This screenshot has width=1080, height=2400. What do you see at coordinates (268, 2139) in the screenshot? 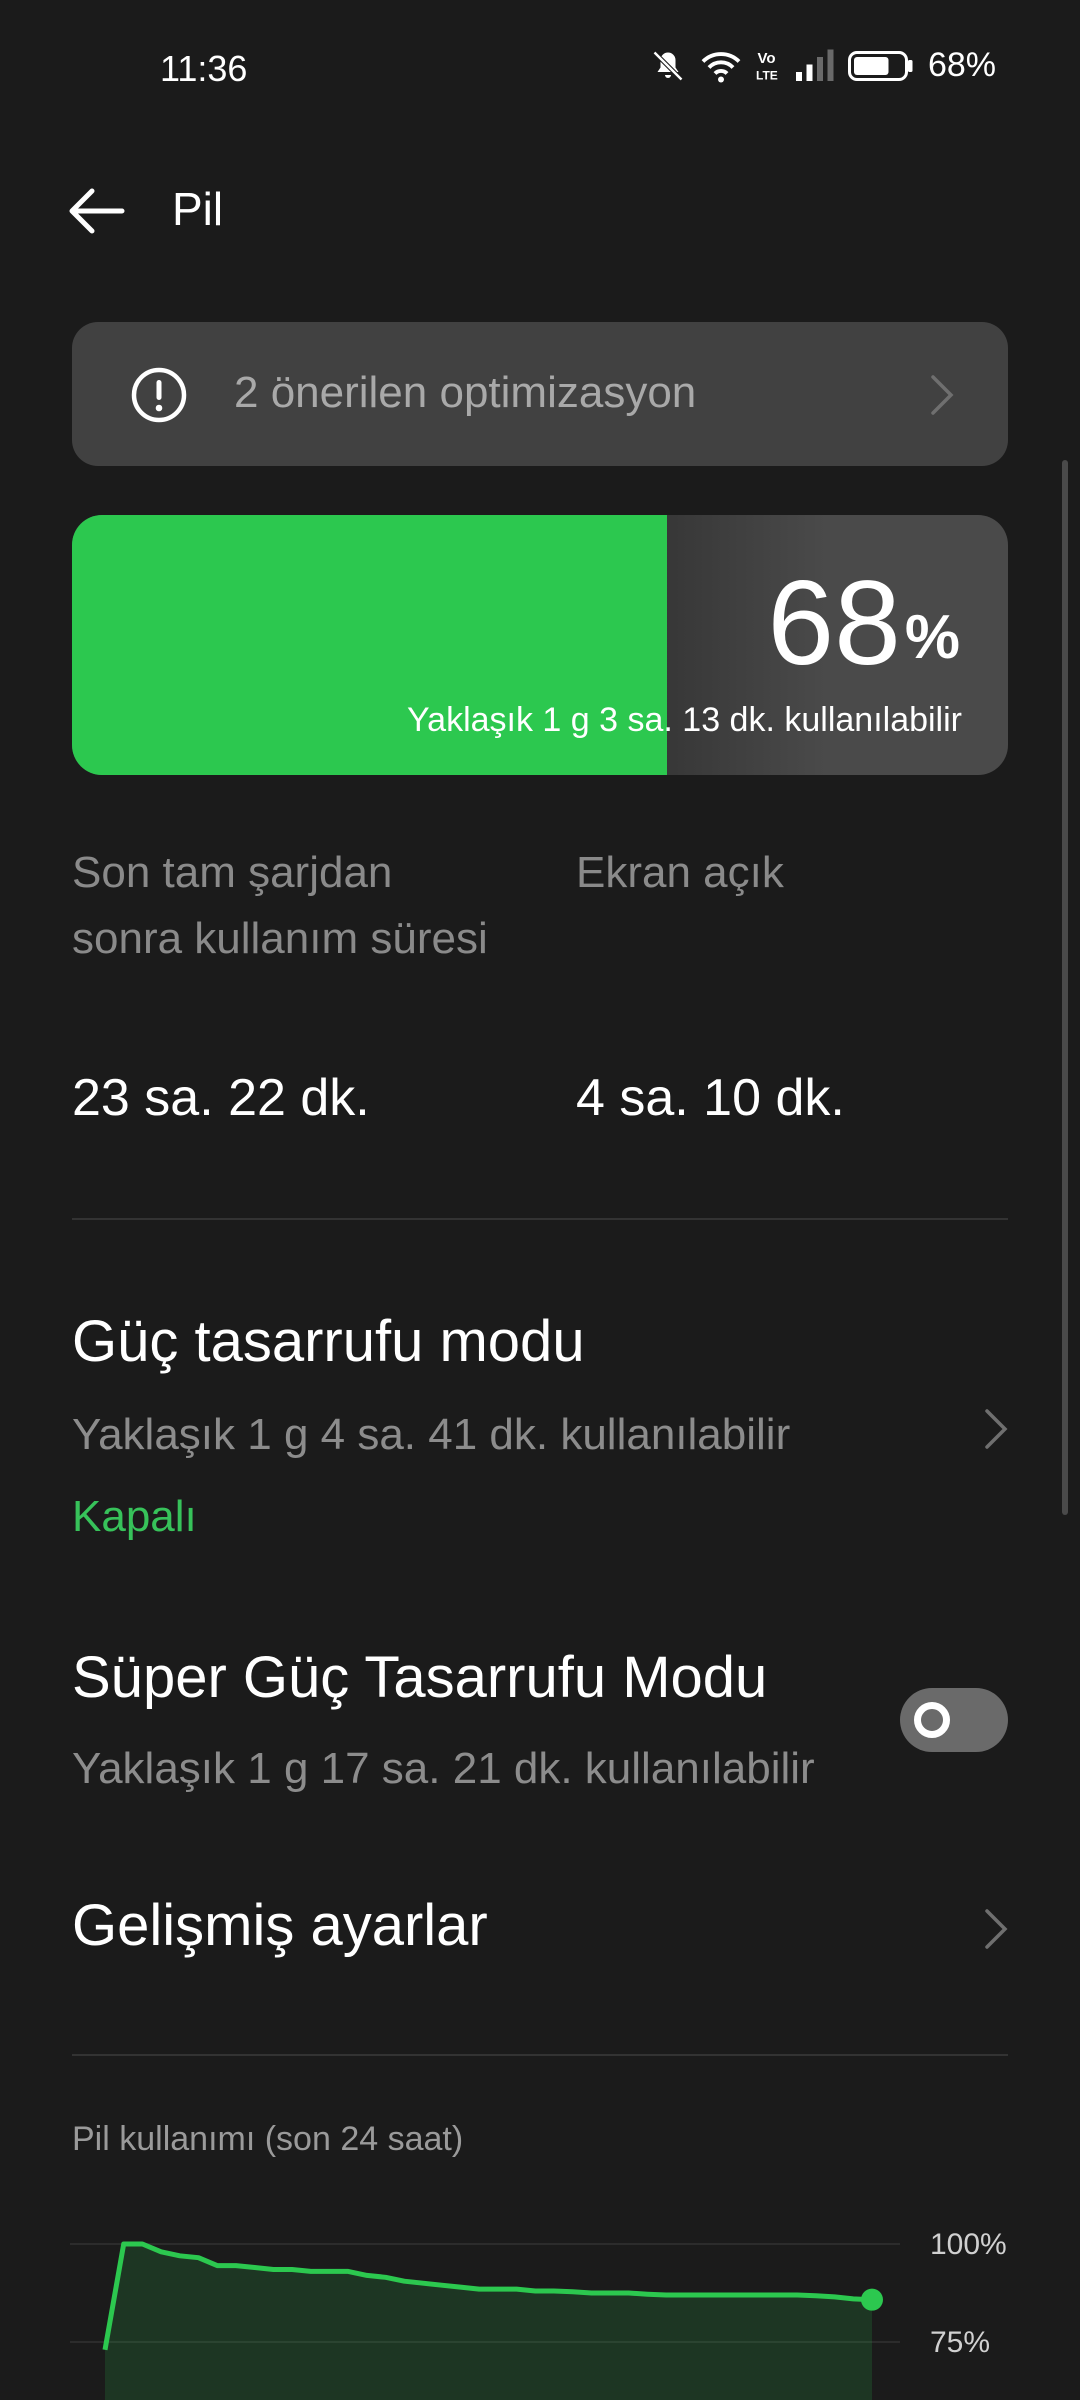
I see `usage-chart-title: Pil kullanımı (son 24 saat)` at bounding box center [268, 2139].